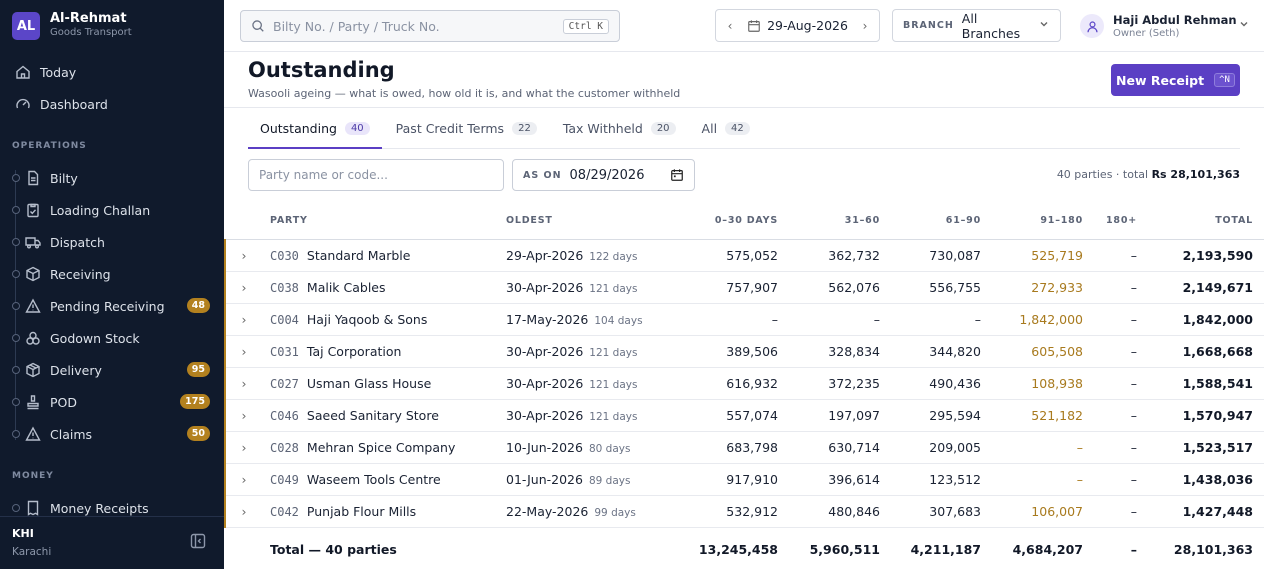 This screenshot has height=569, width=1264. I want to click on total-31-60: 5,960,511, so click(841, 547).